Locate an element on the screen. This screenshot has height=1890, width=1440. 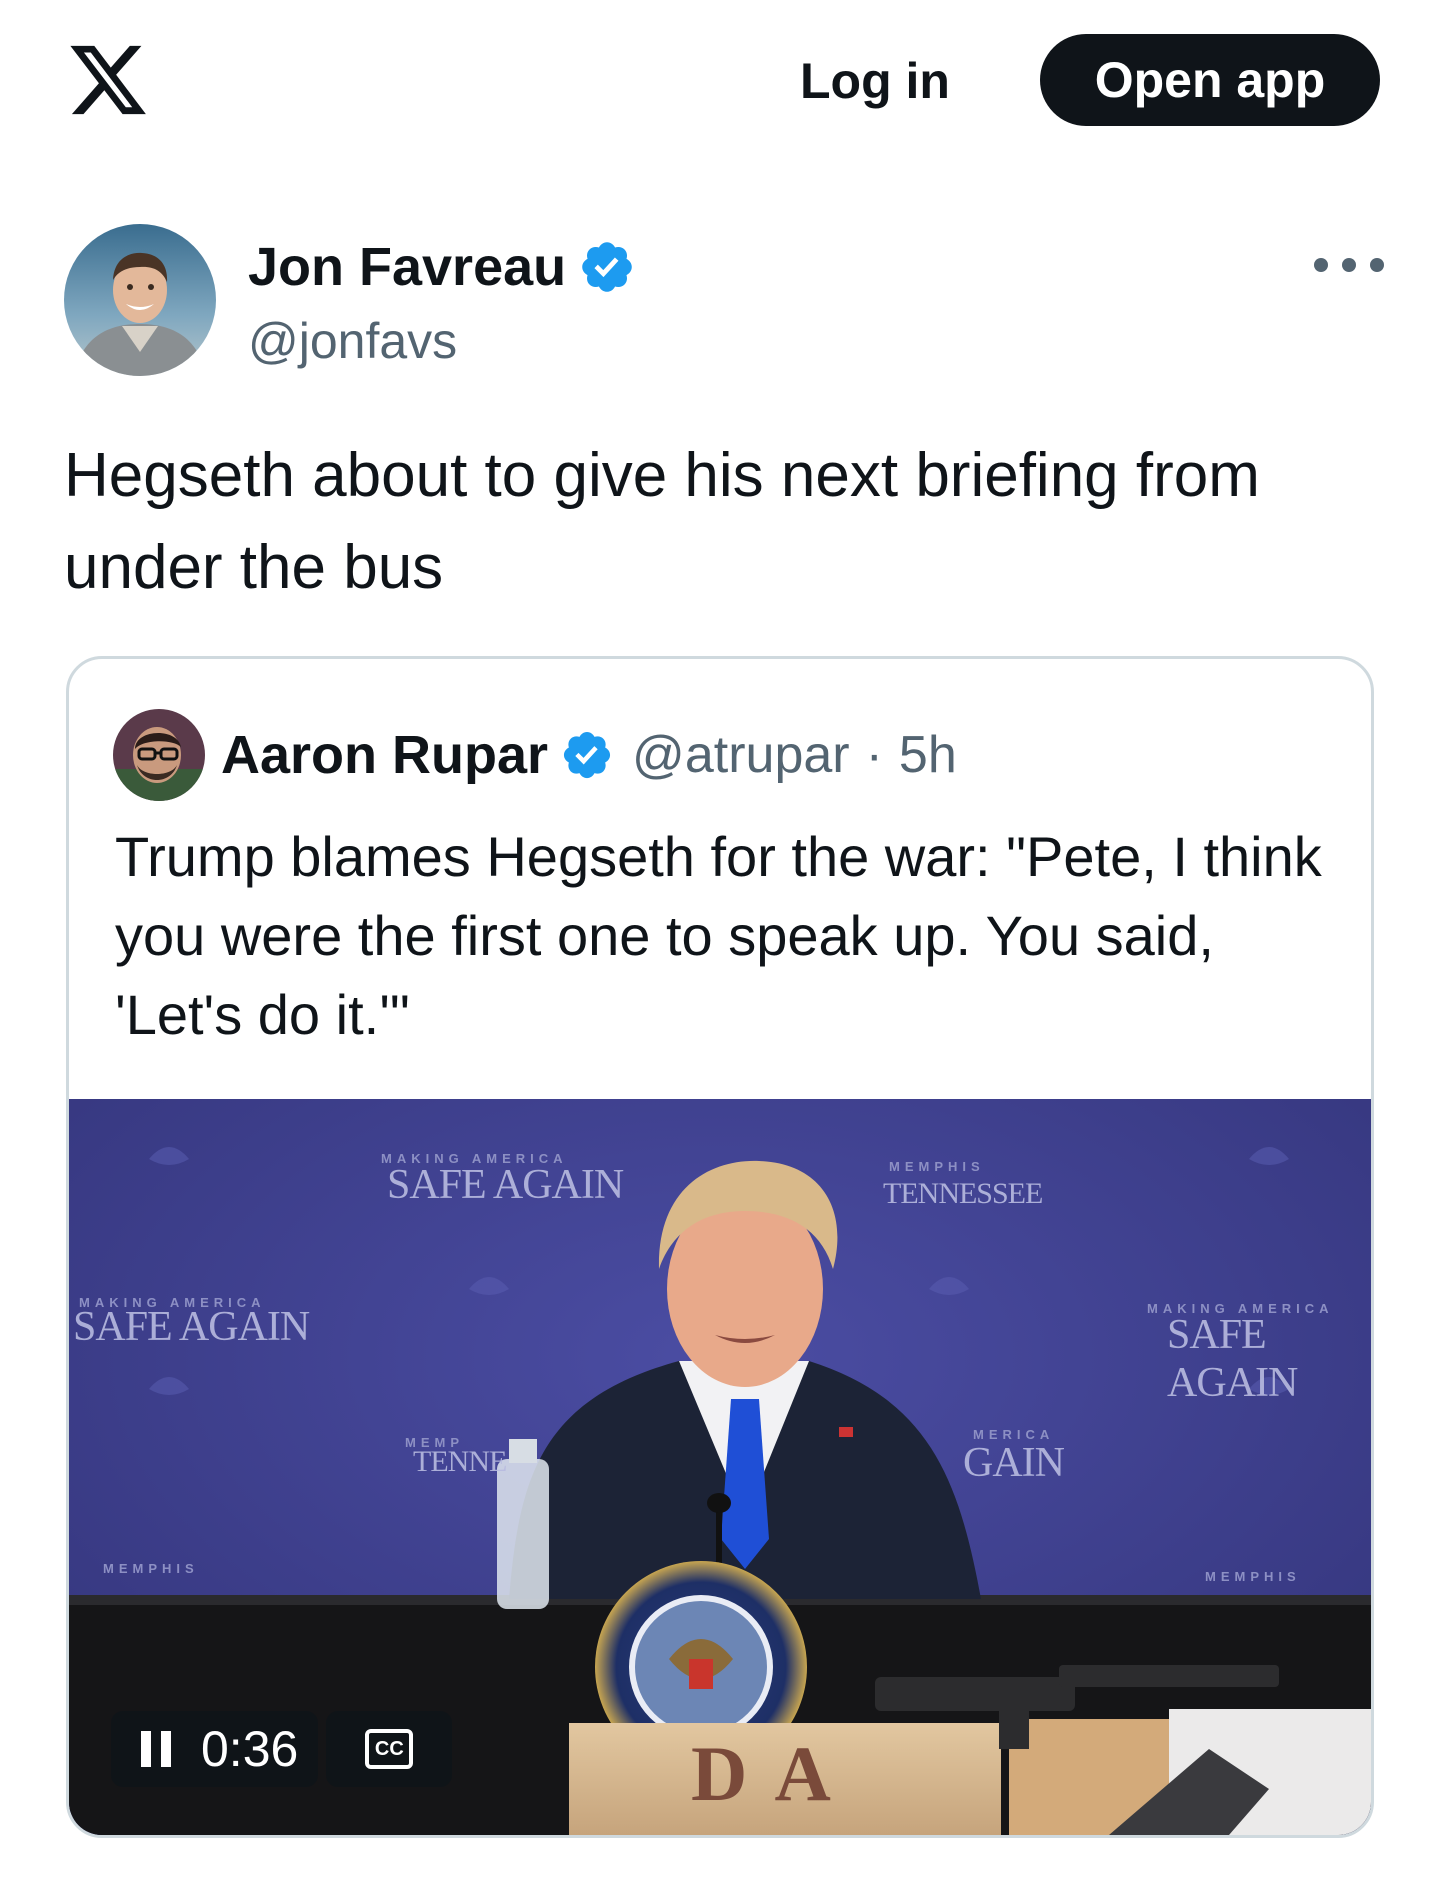
open-app-button: Open app is located at coordinates (1210, 80).